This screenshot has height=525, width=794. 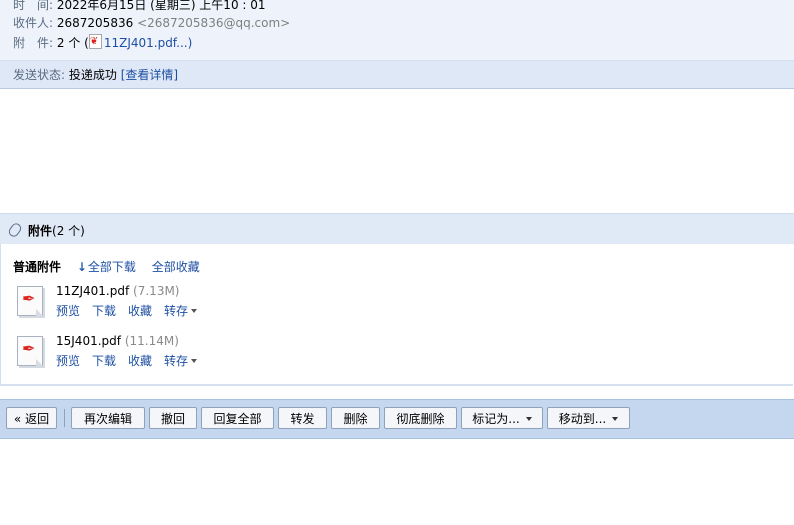 I want to click on file-name-line: 15J401.pdf (11.14M), so click(x=117, y=341).